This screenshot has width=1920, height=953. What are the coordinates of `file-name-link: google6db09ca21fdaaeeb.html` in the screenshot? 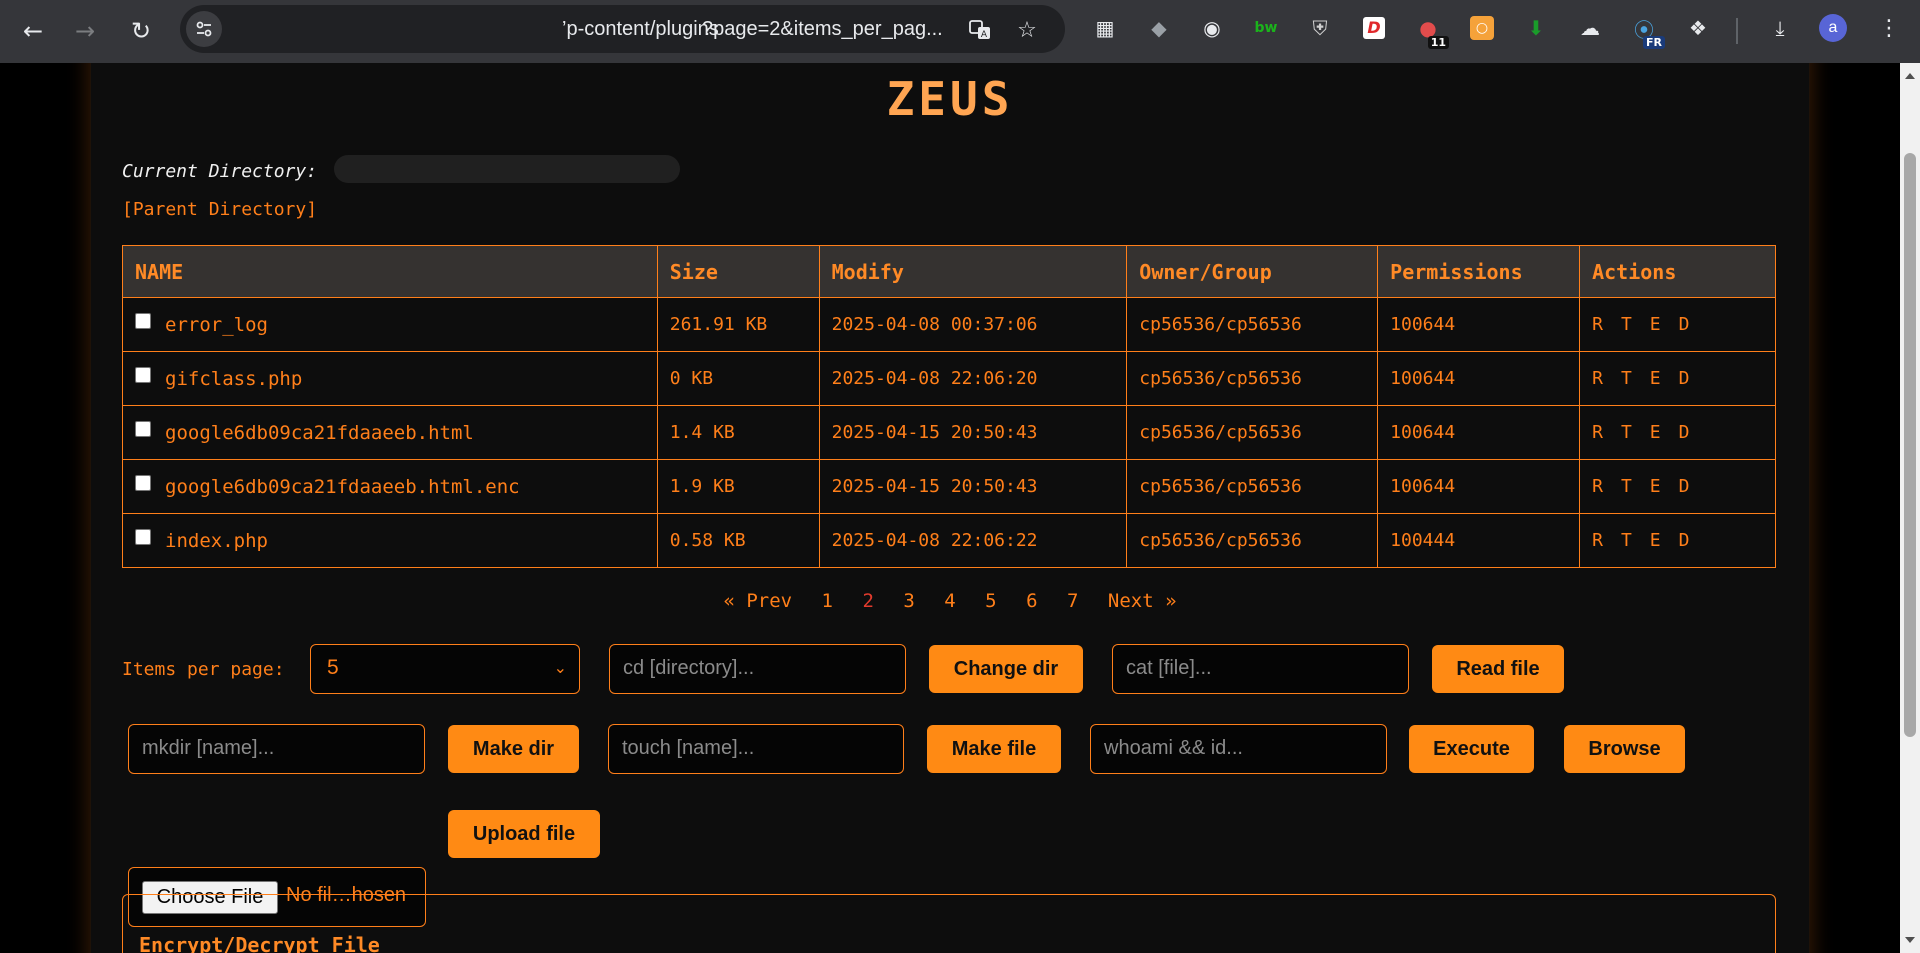 It's located at (319, 433).